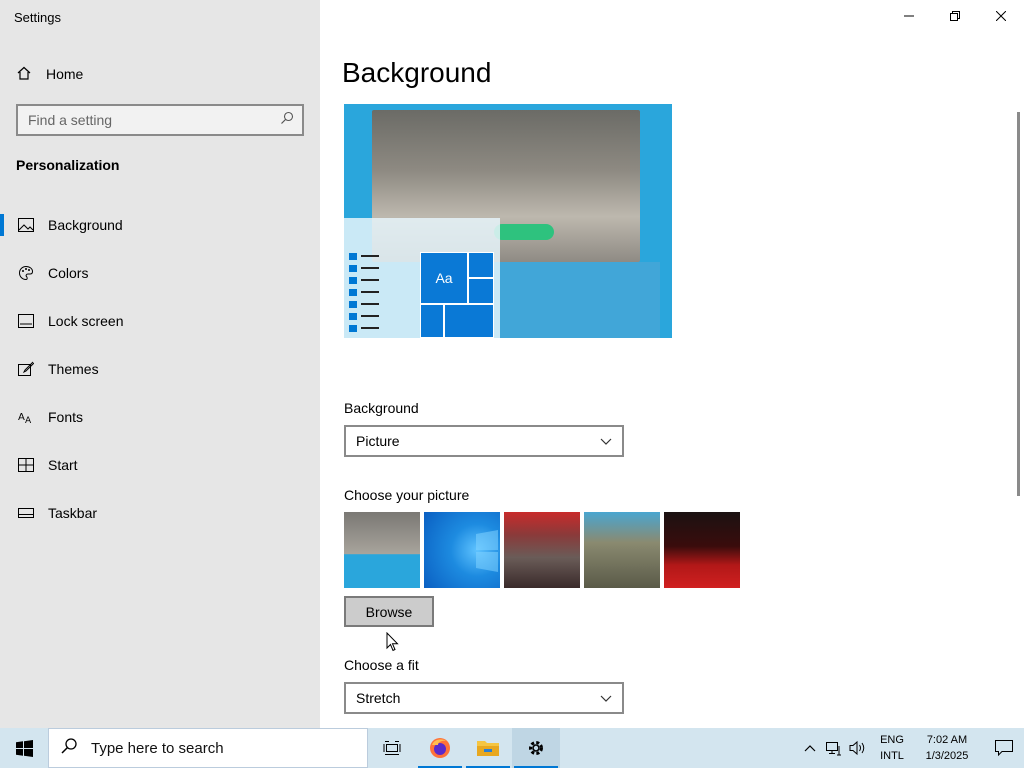 The image size is (1024, 768). I want to click on network-button, so click(834, 748).